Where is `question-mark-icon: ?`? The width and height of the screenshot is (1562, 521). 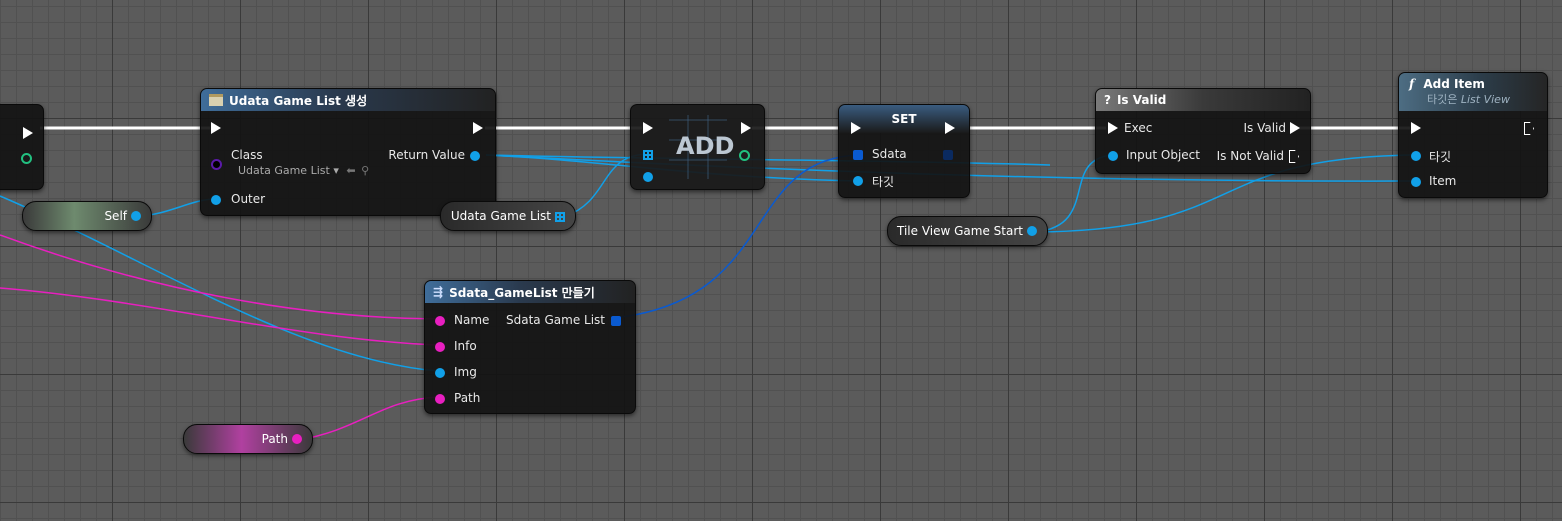
question-mark-icon: ? is located at coordinates (1107, 100).